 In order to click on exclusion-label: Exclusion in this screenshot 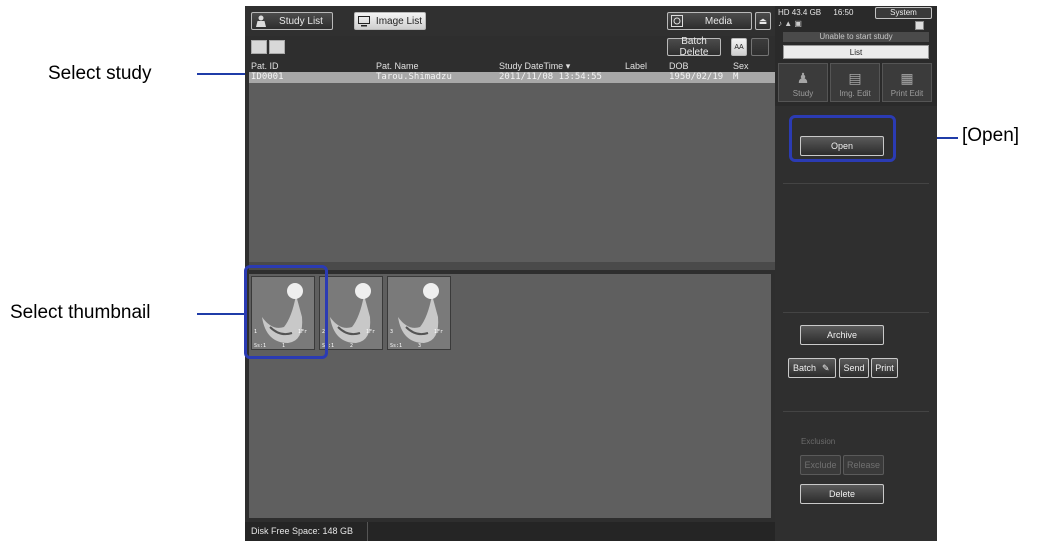, I will do `click(818, 441)`.